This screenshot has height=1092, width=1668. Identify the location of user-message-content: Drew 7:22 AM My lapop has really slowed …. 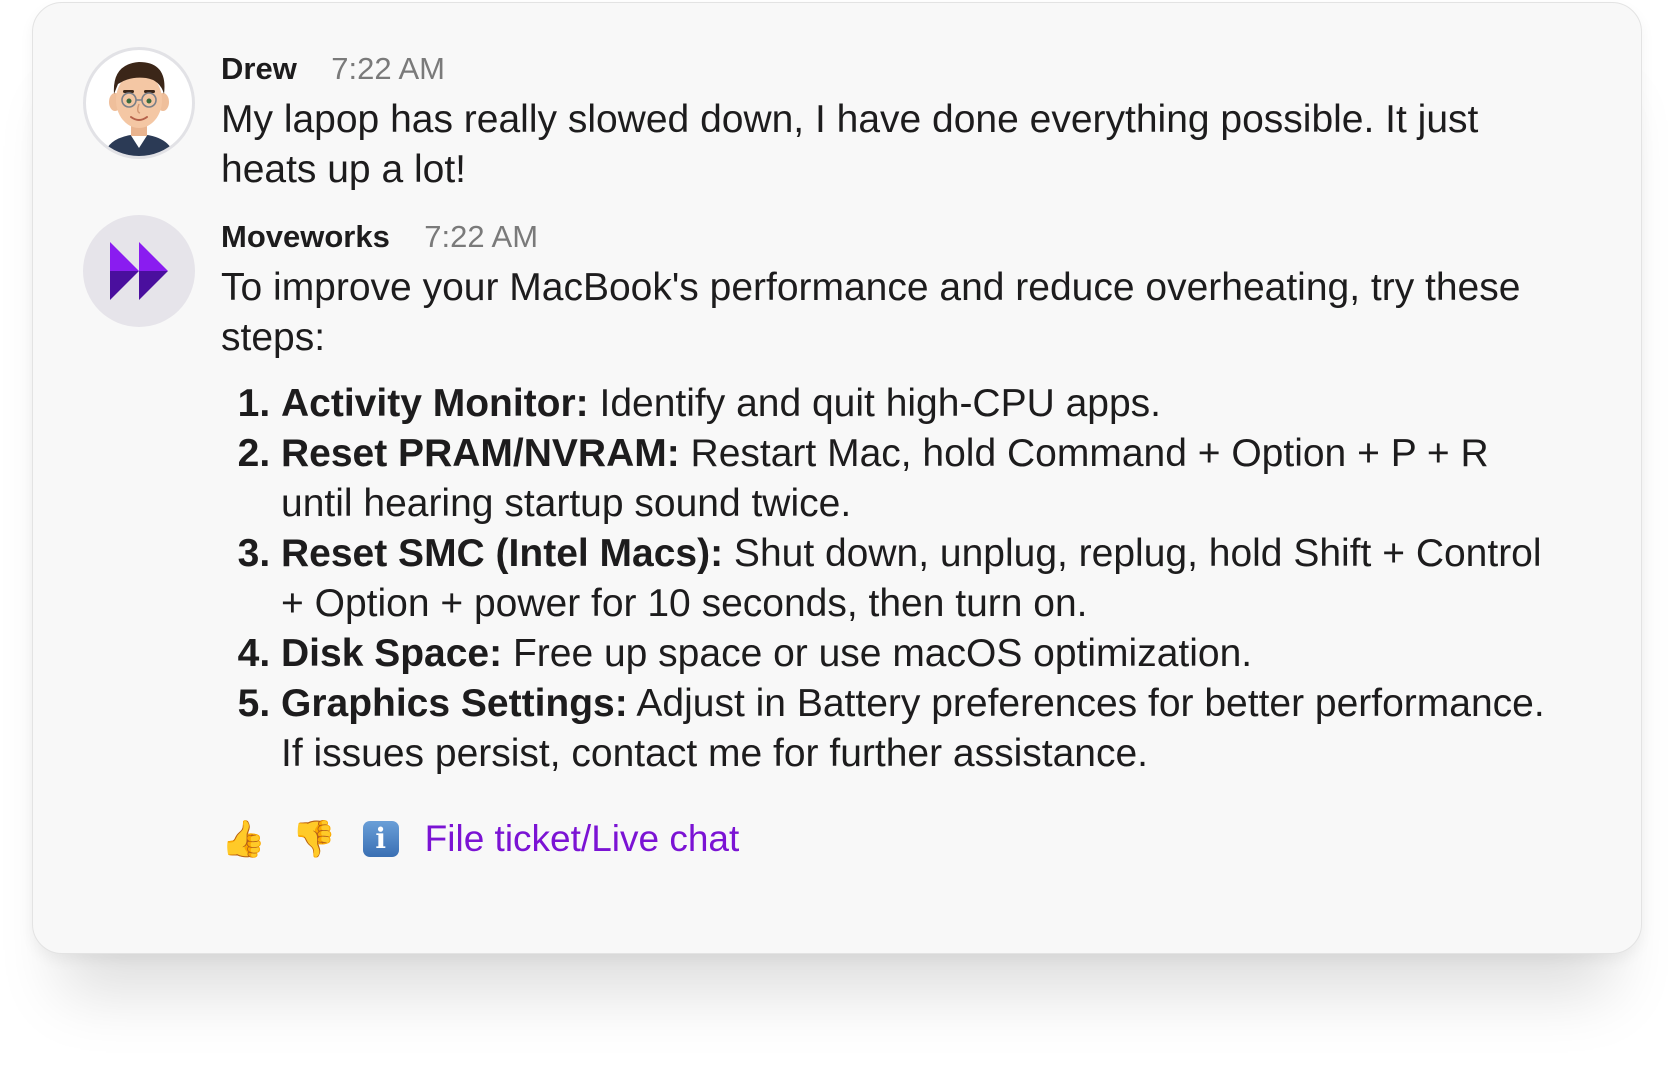
(886, 121).